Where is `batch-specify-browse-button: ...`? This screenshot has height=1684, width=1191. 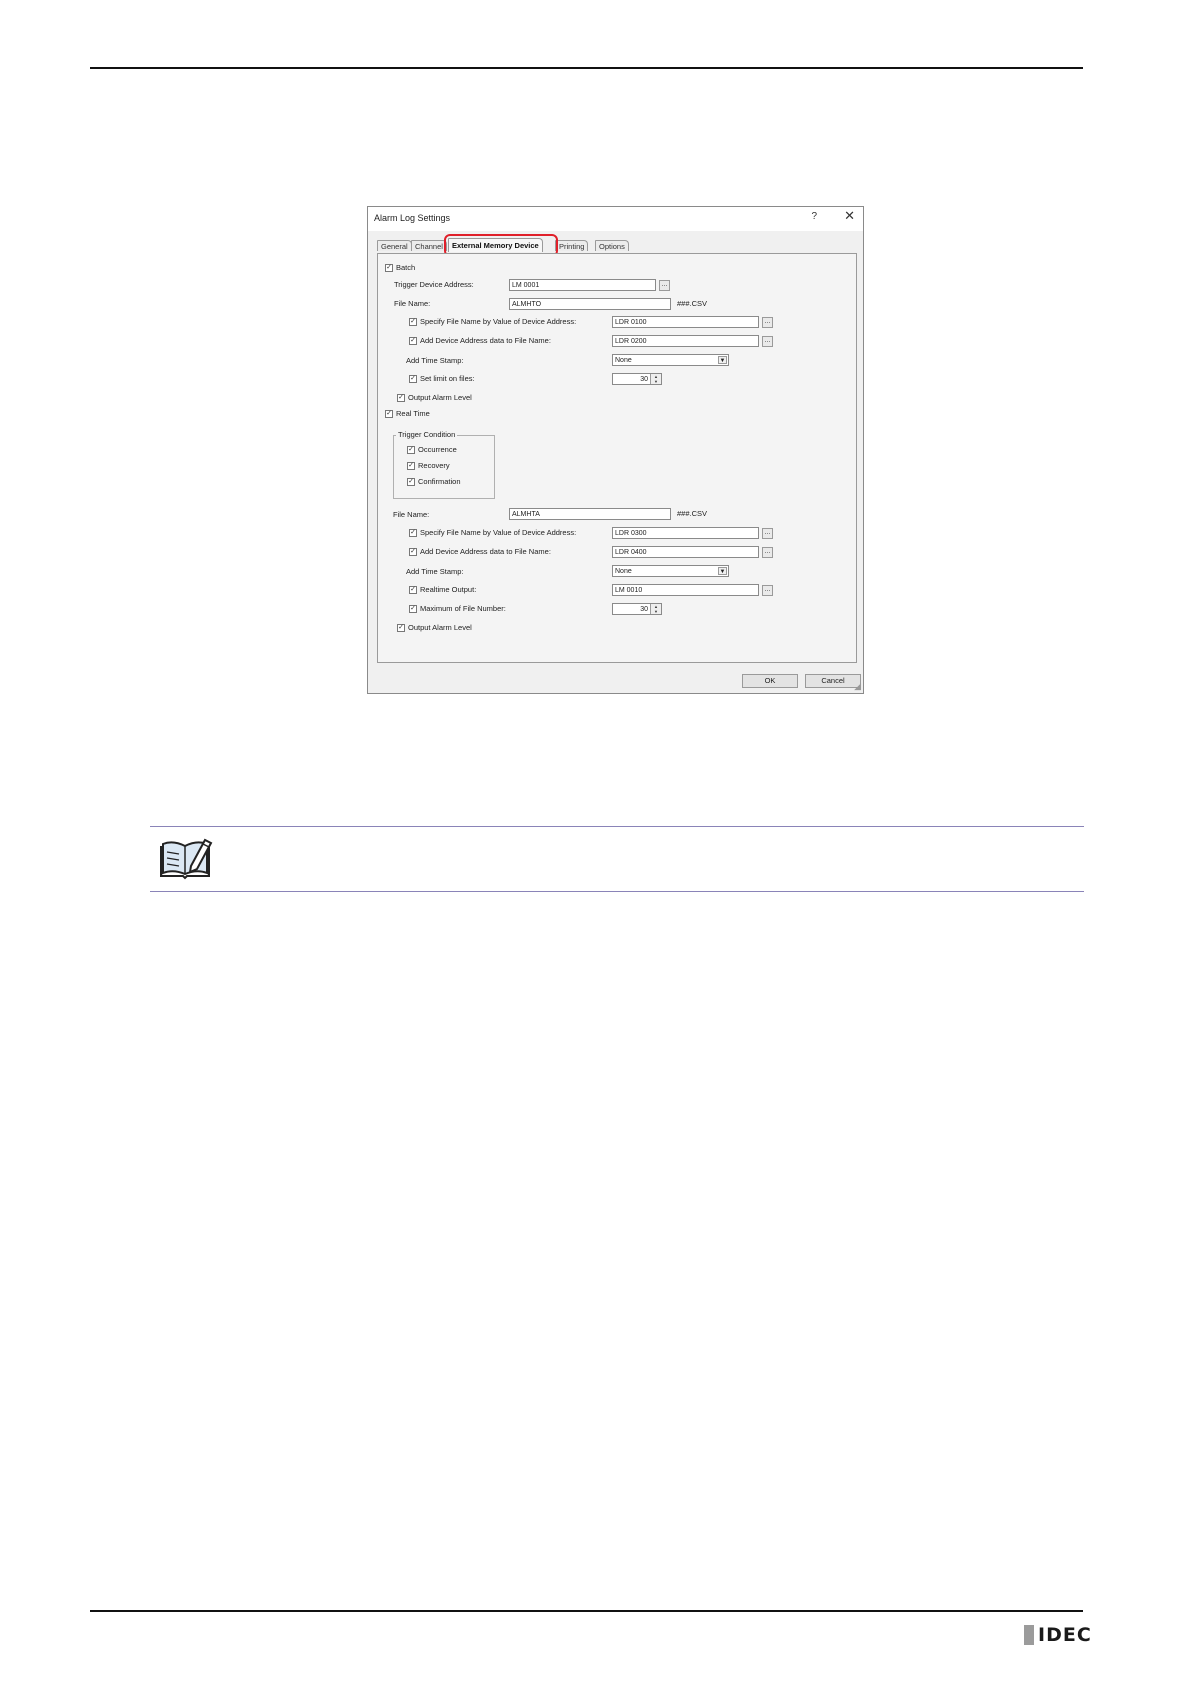 batch-specify-browse-button: ... is located at coordinates (767, 322).